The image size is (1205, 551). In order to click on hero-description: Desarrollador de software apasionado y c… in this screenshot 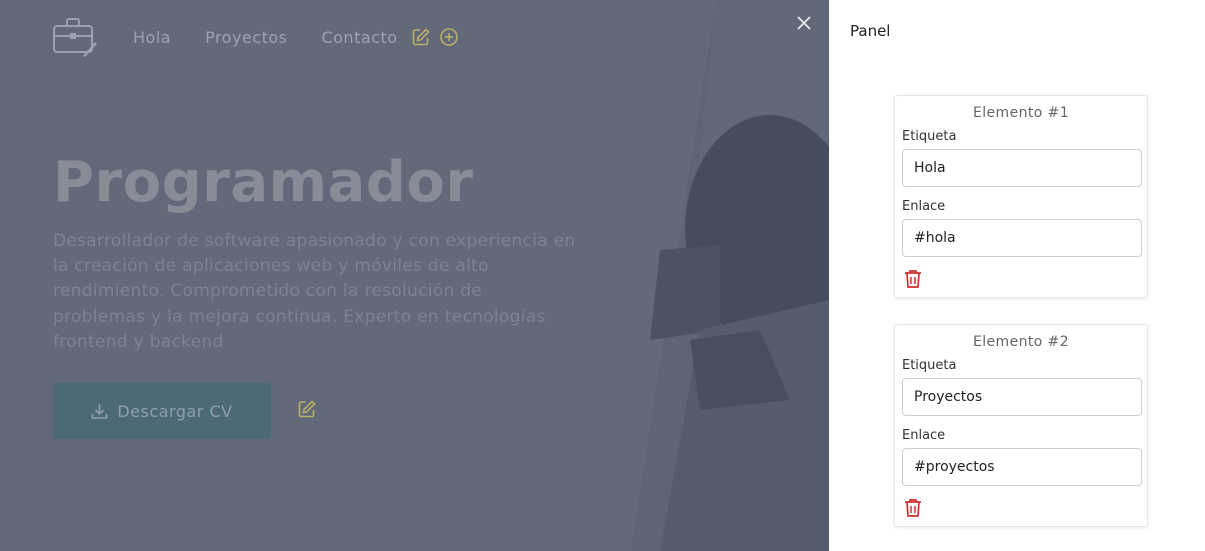, I will do `click(314, 291)`.